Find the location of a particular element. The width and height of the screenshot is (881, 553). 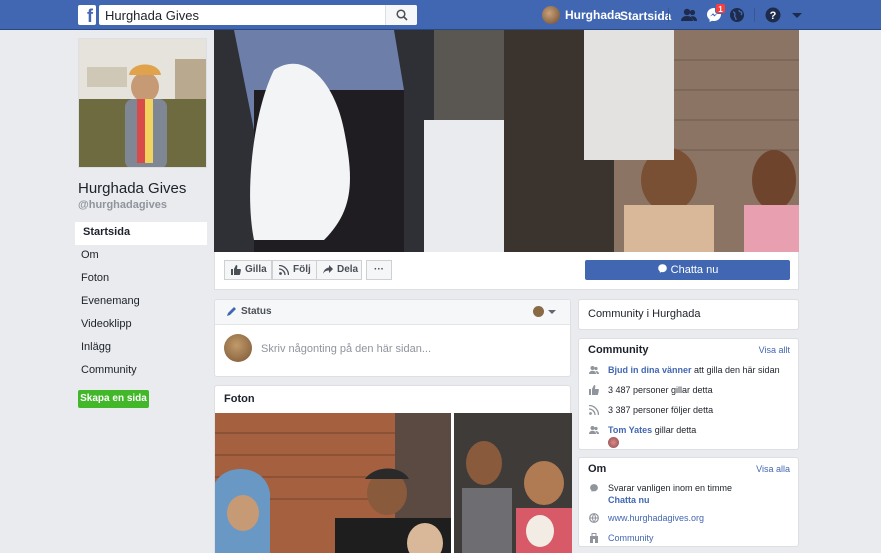

nav-item-foton: Foton is located at coordinates (141, 279).